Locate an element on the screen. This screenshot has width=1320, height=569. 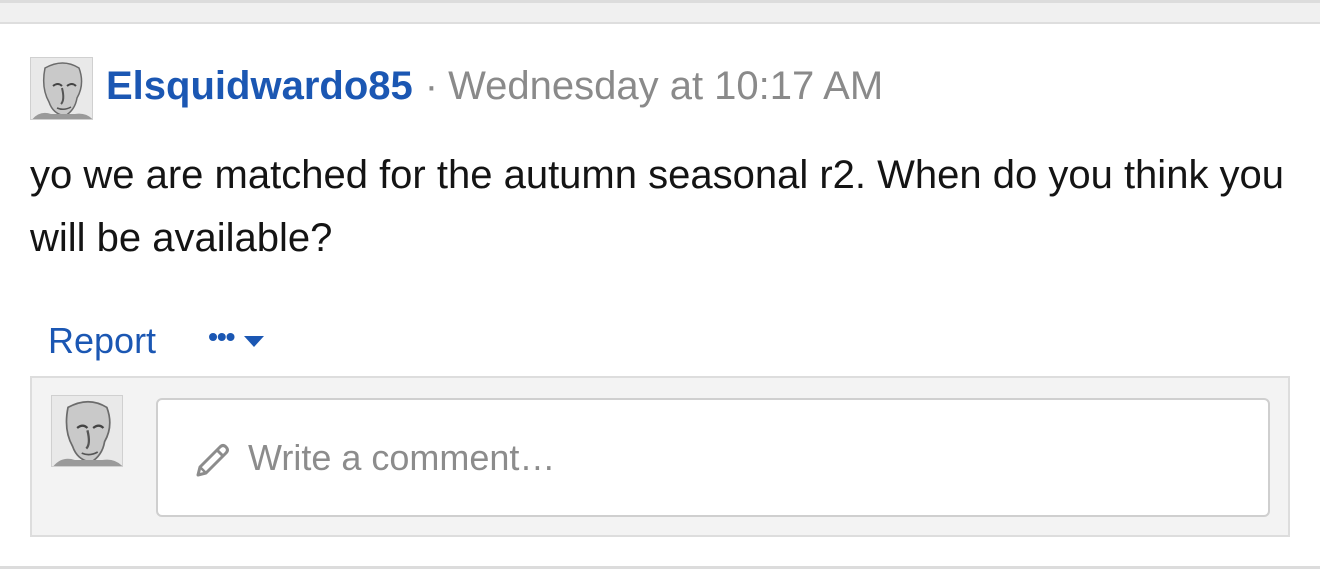
post-actions: Report ••• is located at coordinates (156, 341).